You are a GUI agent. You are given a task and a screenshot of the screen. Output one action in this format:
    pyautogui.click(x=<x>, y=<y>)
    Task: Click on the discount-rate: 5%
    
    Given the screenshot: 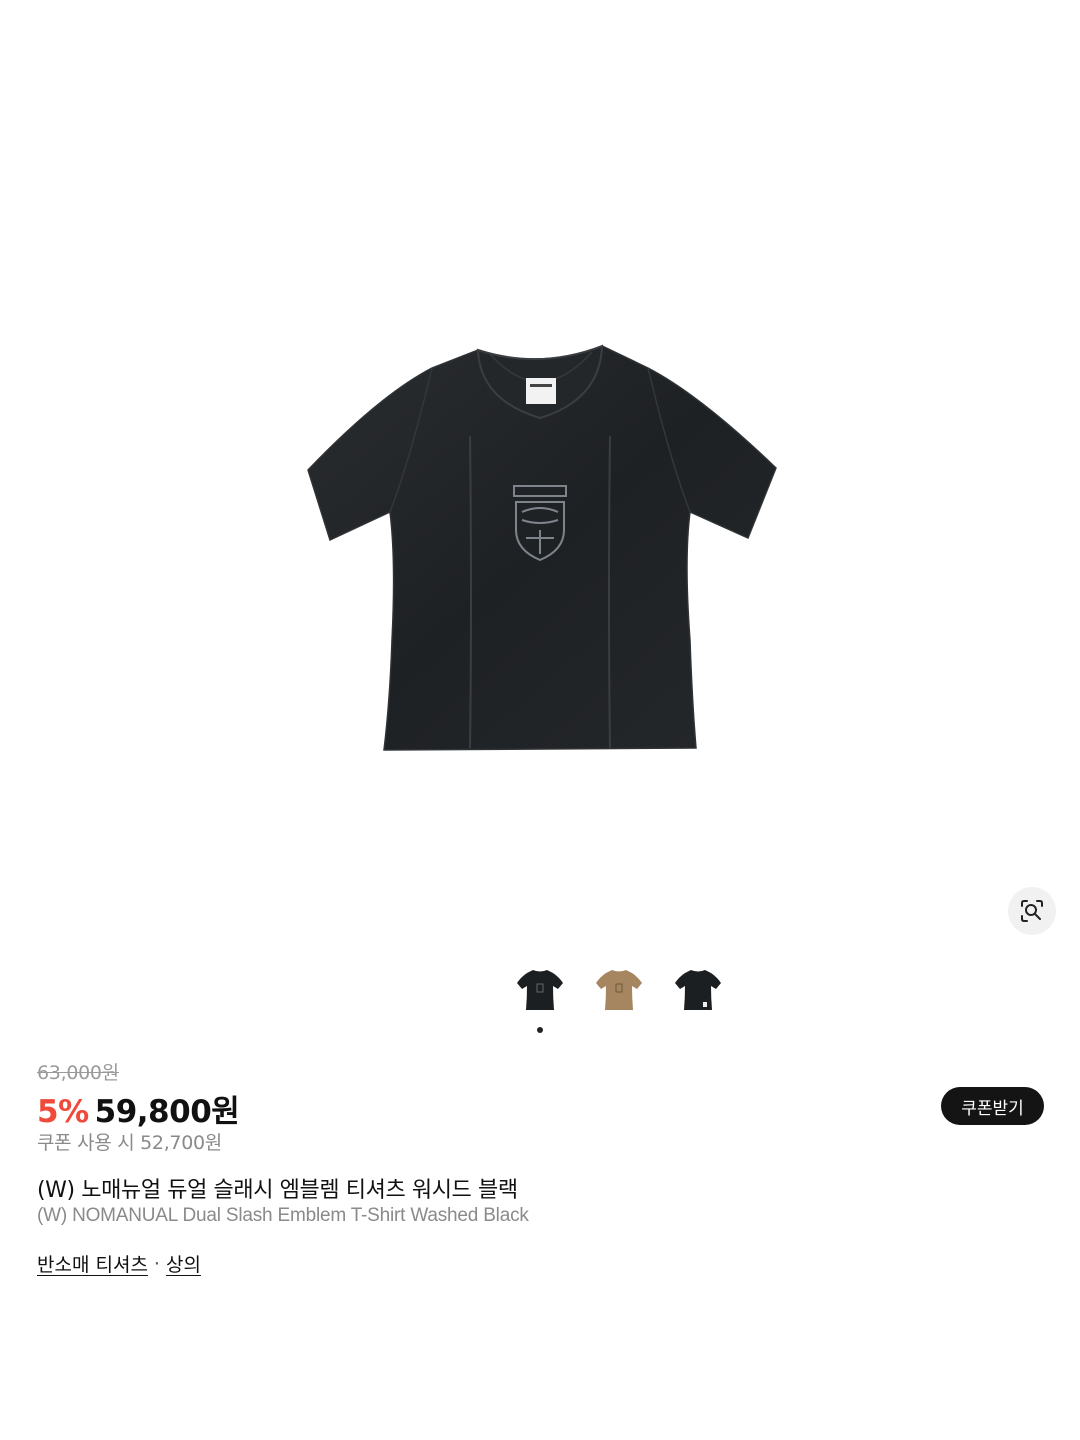 What is the action you would take?
    pyautogui.click(x=63, y=1112)
    